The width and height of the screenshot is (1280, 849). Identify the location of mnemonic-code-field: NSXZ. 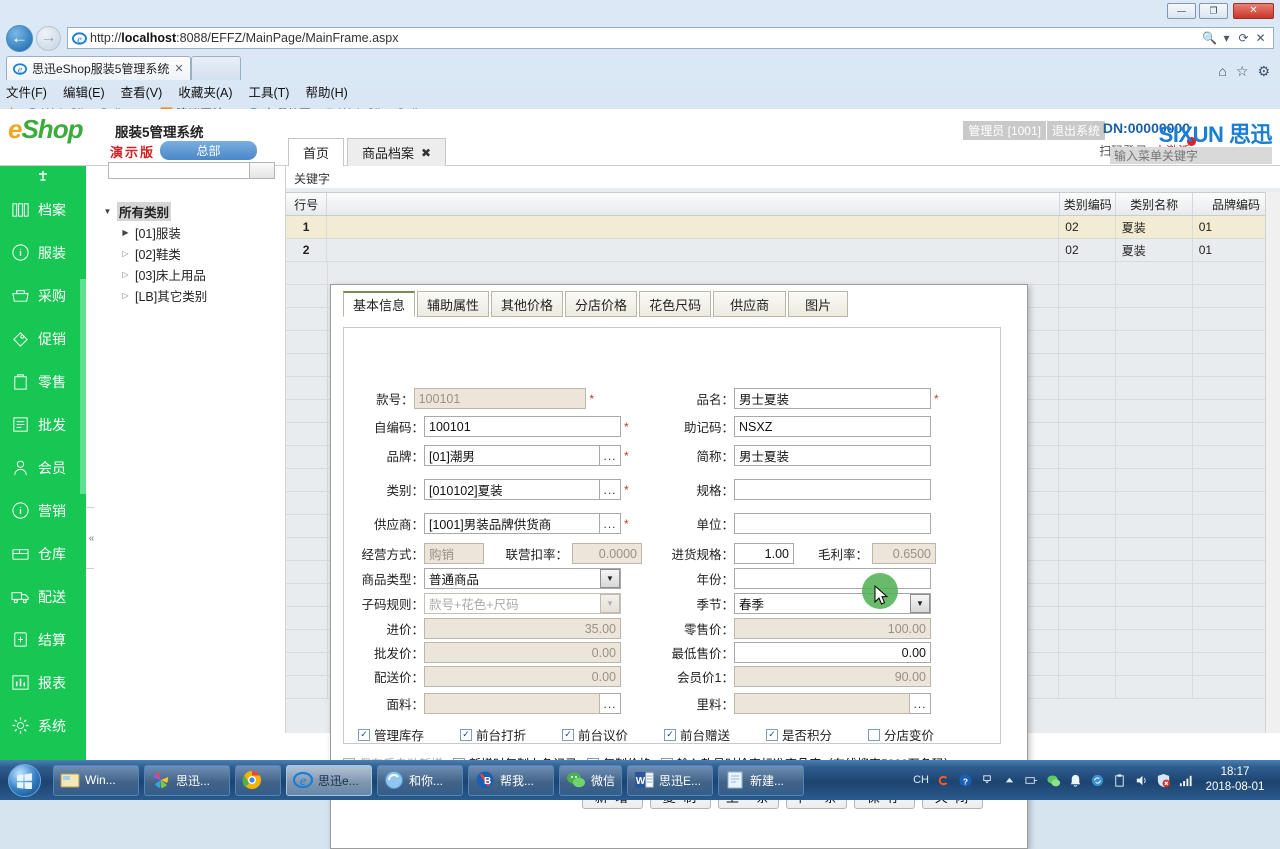
(832, 426).